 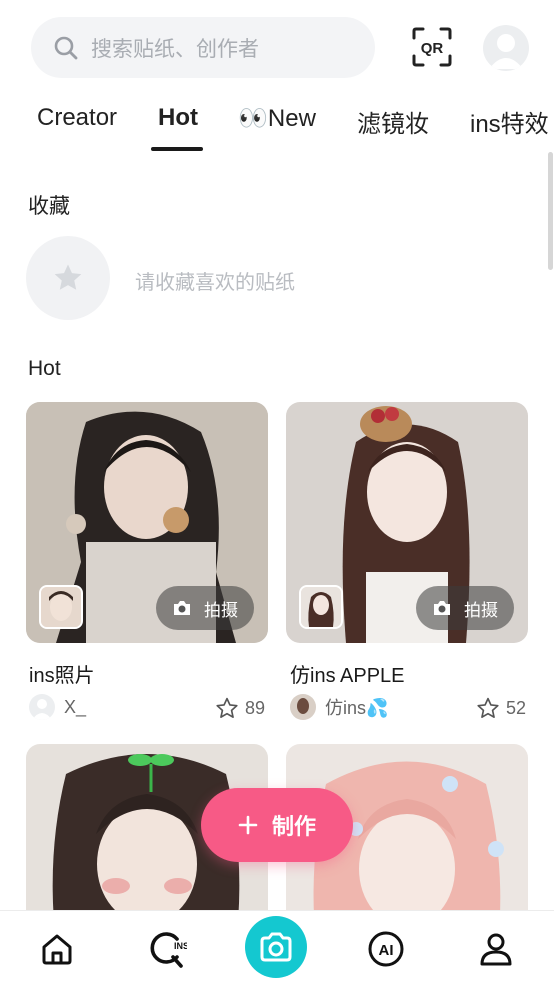 What do you see at coordinates (77, 118) in the screenshot?
I see `tab-creator: Creator` at bounding box center [77, 118].